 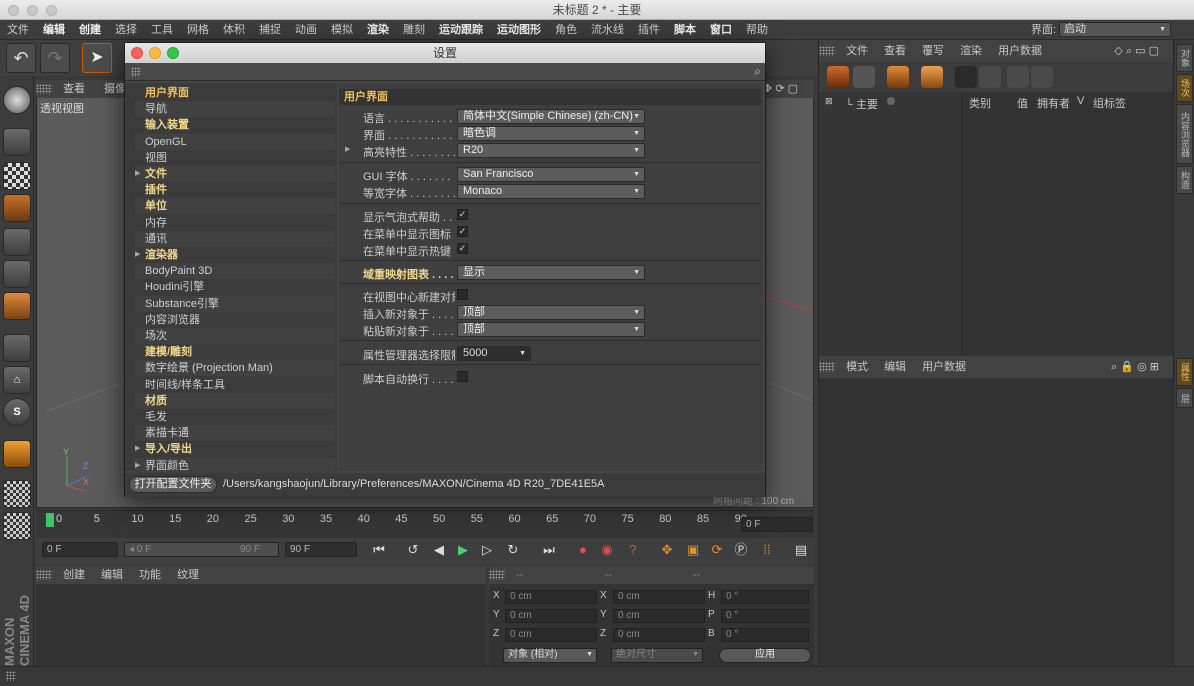 I want to click on take-option-icon, so click(x=1018, y=77).